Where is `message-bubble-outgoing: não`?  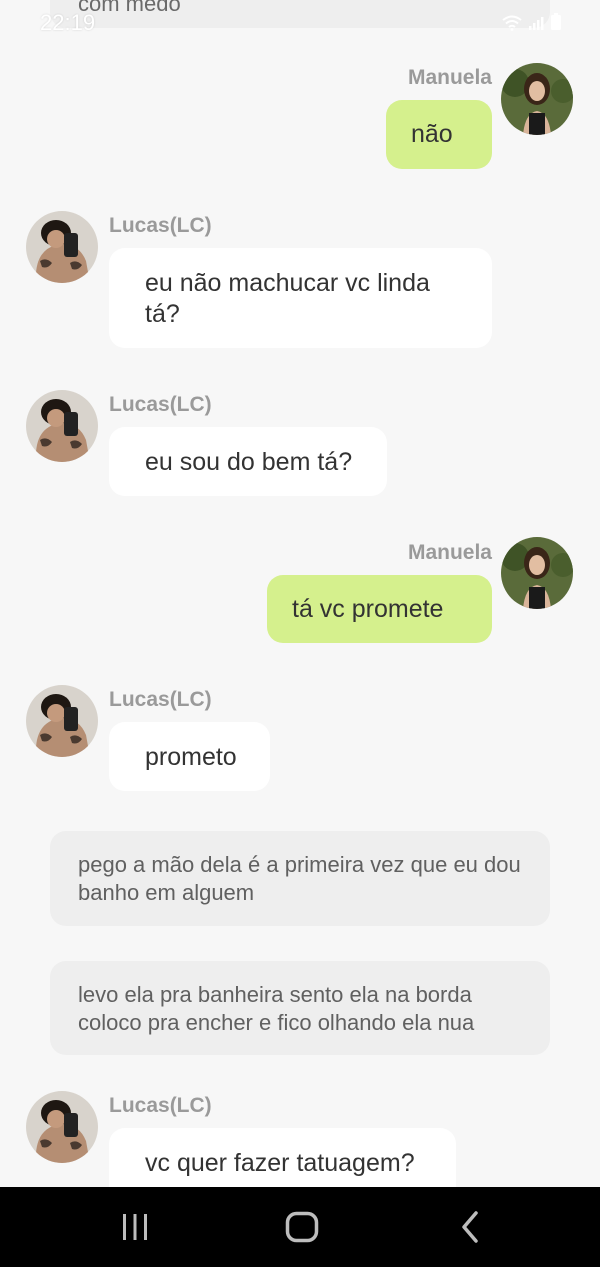
message-bubble-outgoing: não is located at coordinates (439, 134).